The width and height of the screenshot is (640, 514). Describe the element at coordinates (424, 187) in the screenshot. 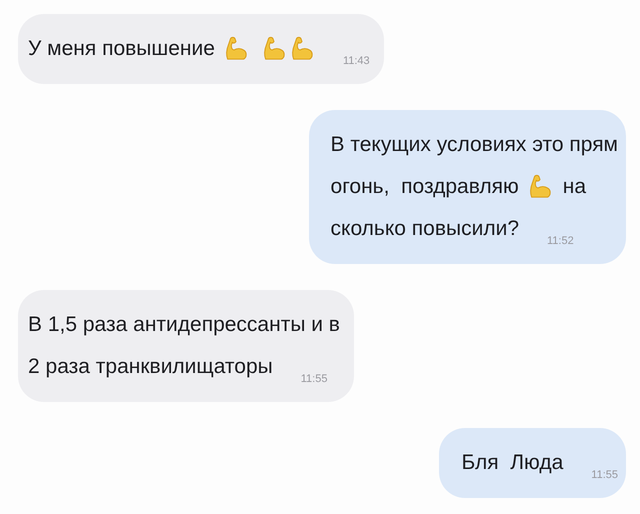

I see `message-text: огонь, поздравляю` at that location.